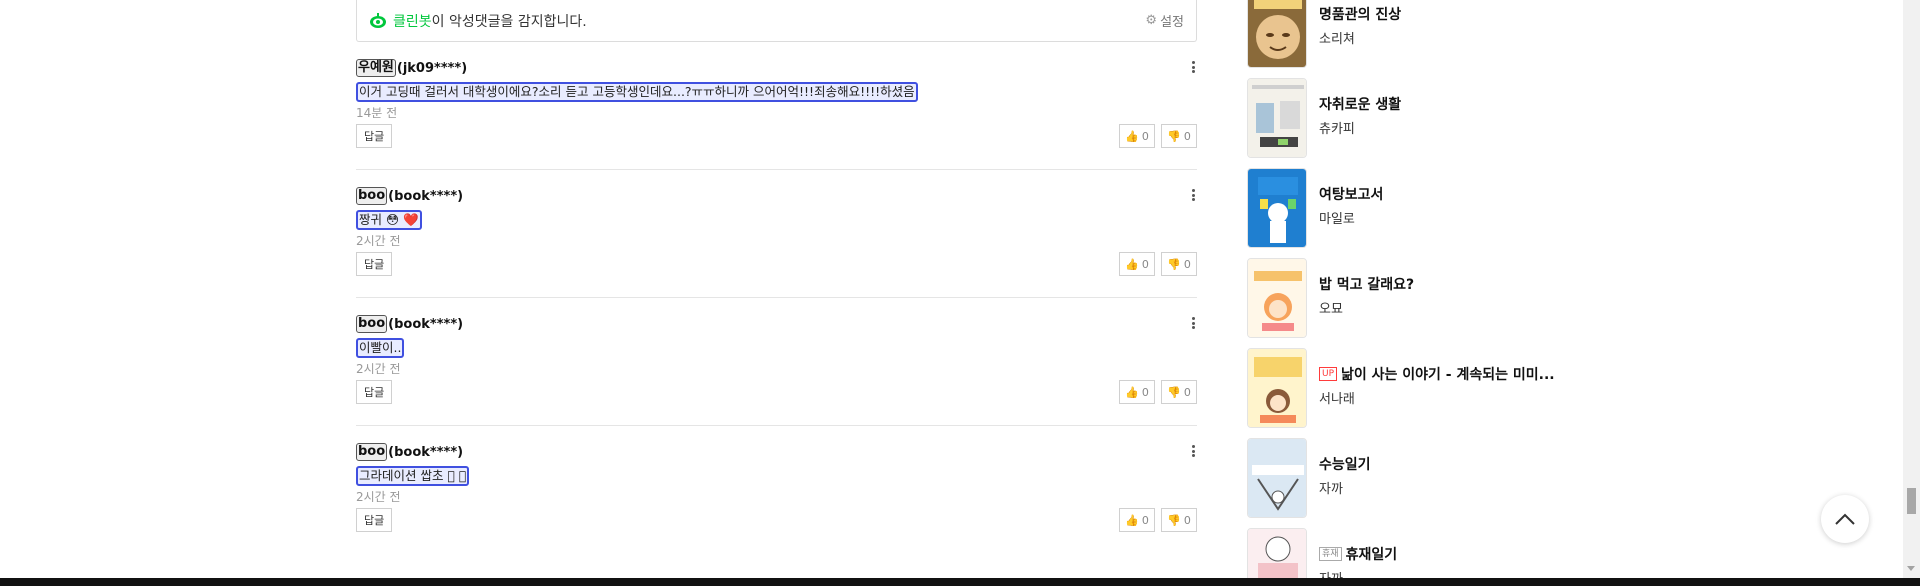 The image size is (1920, 586). What do you see at coordinates (1447, 35) in the screenshot?
I see `webtoon-list-item: 명품관의 진상 소리쳐` at bounding box center [1447, 35].